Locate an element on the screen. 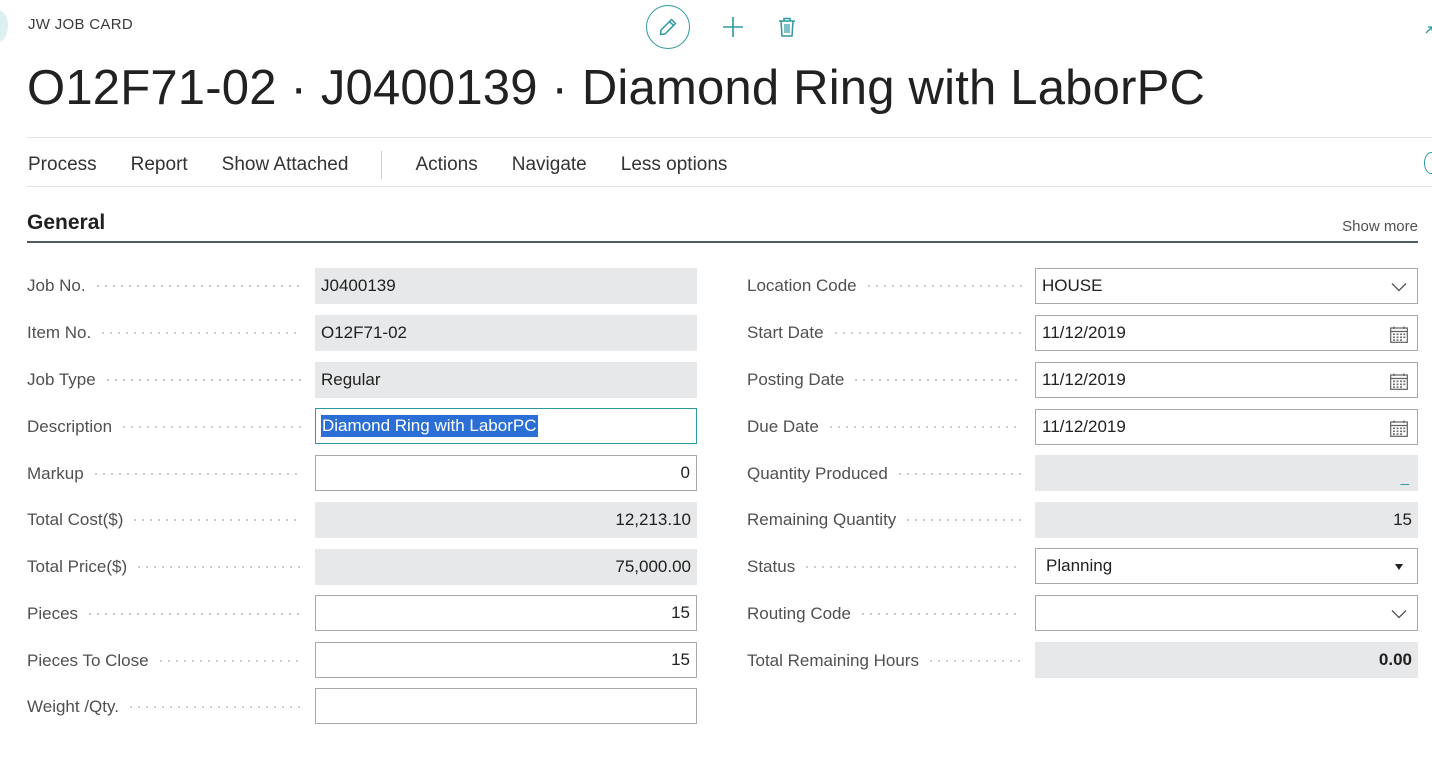 This screenshot has width=1432, height=766. quantity-produced-field: _ is located at coordinates (1226, 473).